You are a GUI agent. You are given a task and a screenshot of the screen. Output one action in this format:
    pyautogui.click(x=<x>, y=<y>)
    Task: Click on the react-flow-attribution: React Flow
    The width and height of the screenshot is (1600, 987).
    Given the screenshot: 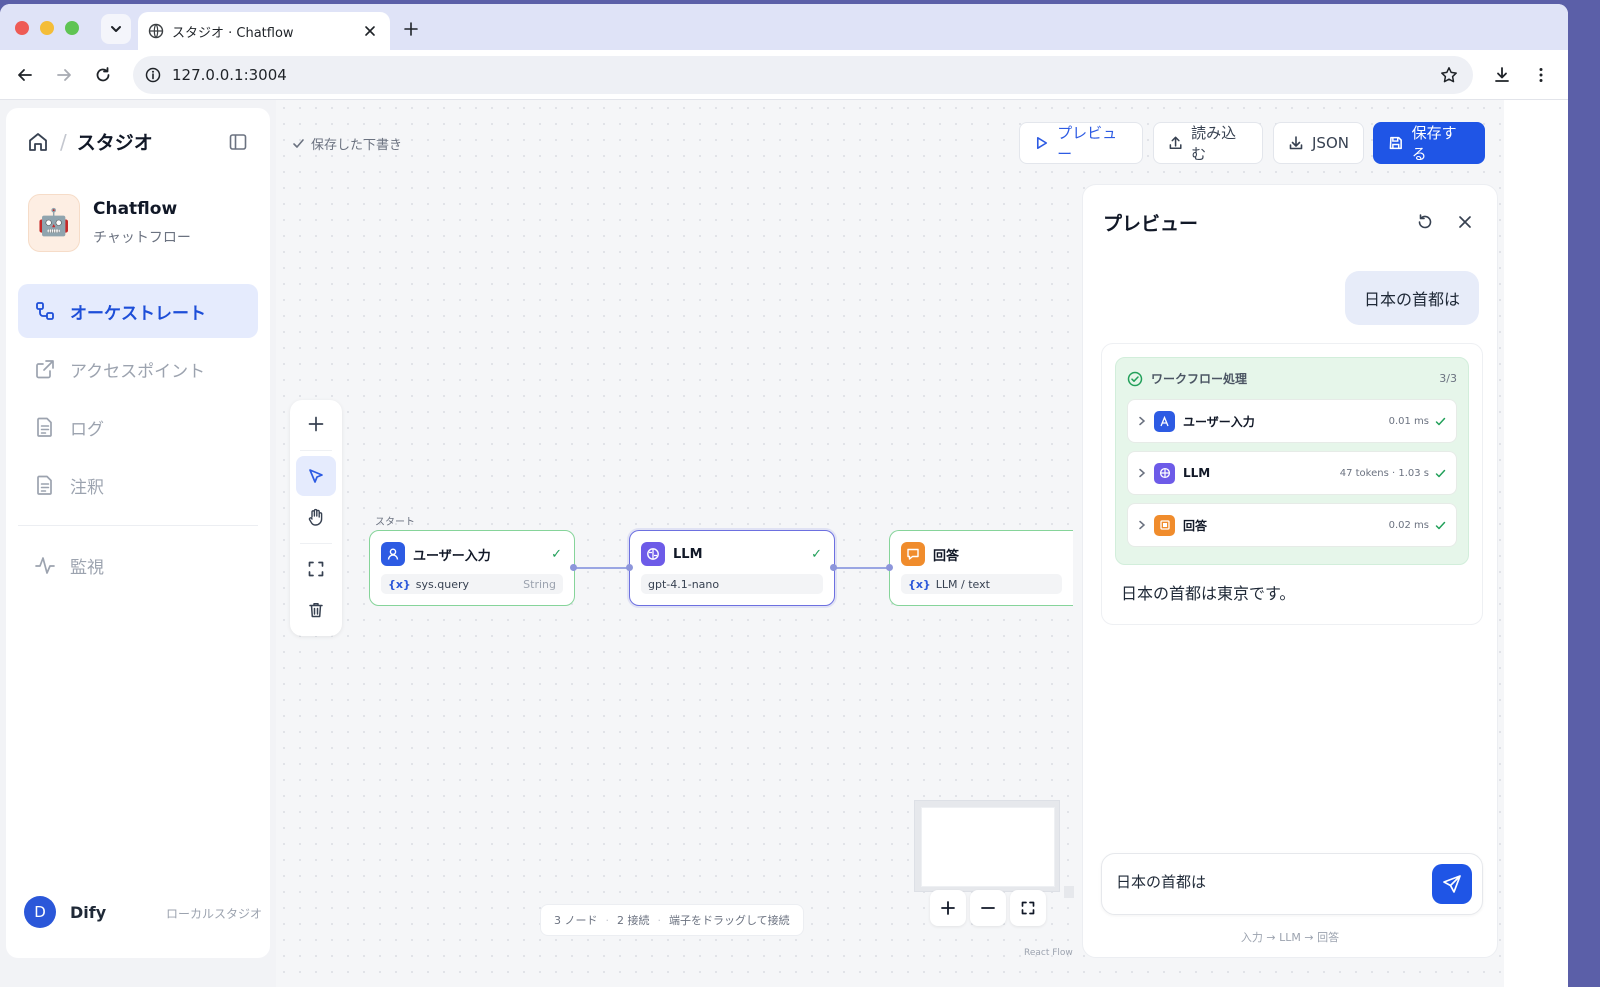 What is the action you would take?
    pyautogui.click(x=1048, y=953)
    